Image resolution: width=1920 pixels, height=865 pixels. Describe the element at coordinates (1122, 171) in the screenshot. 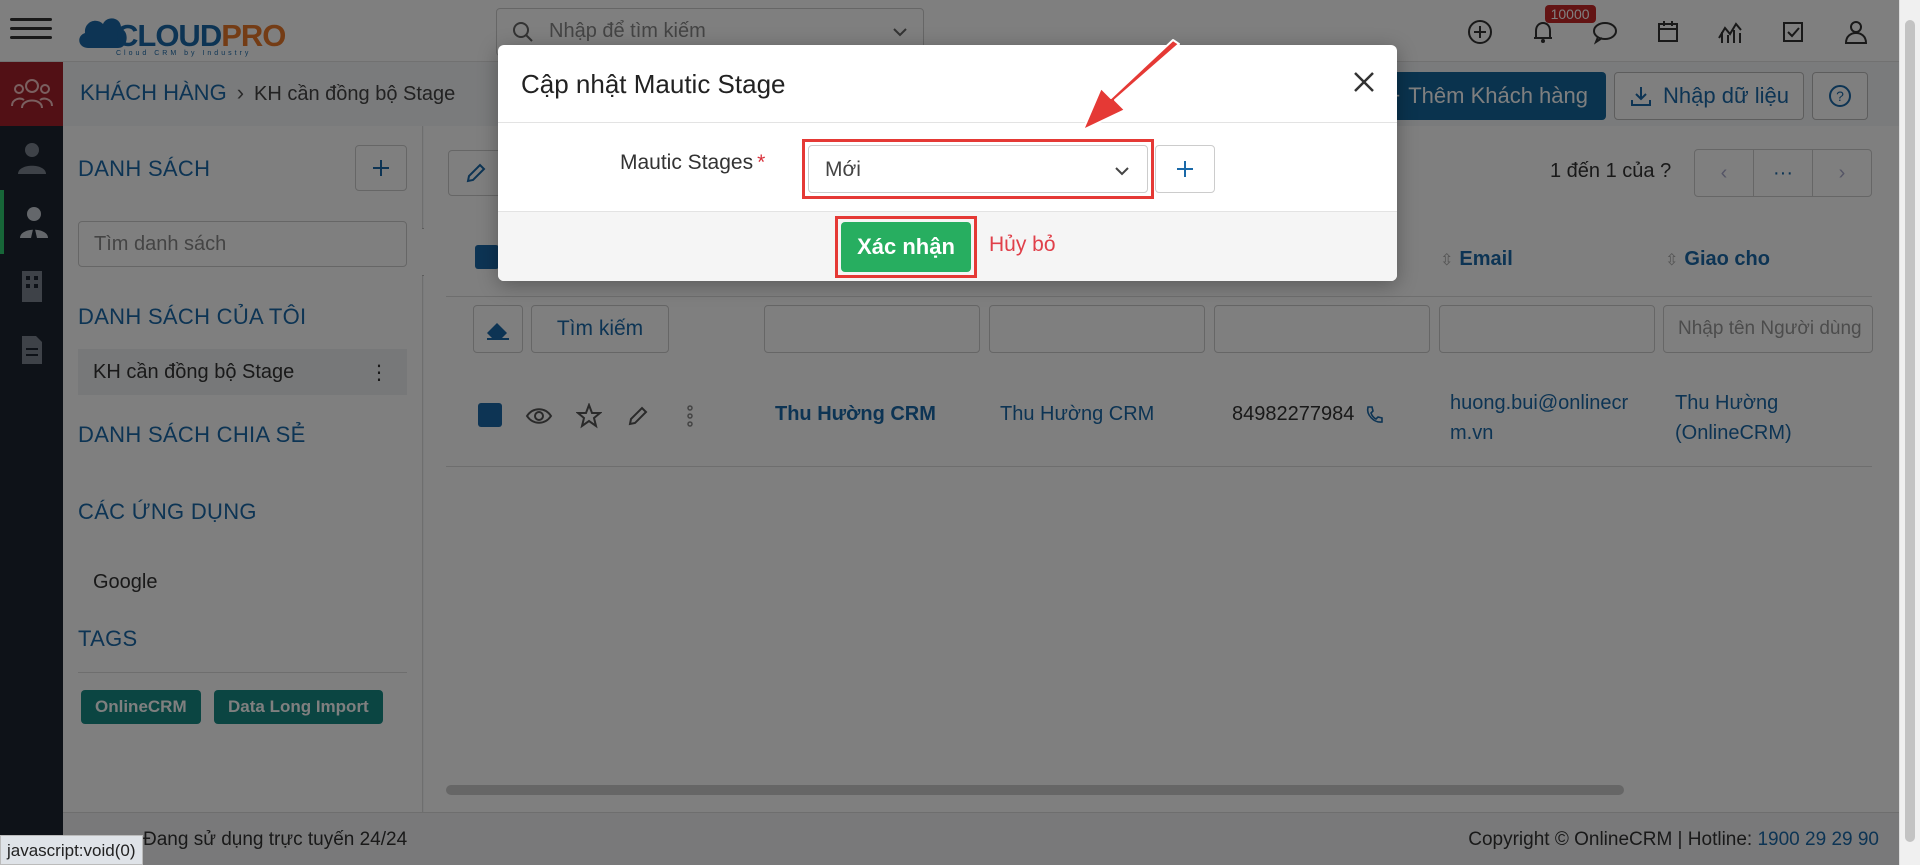

I see `chevron-down-icon` at that location.